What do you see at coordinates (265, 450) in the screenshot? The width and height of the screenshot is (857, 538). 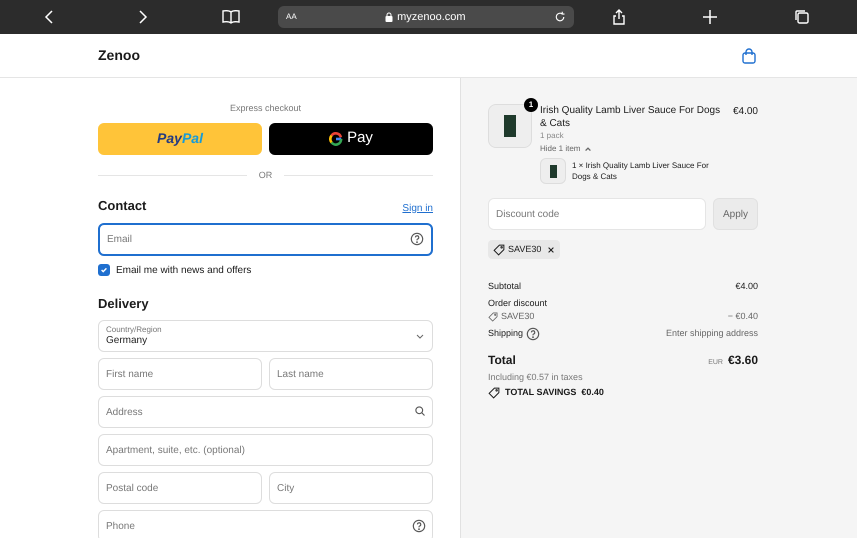 I see `text-field: Apartment, suite, etc. (optional)` at bounding box center [265, 450].